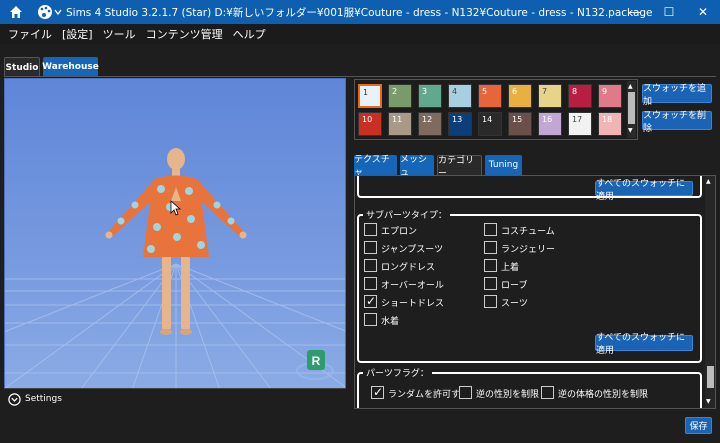 This screenshot has height=443, width=720. Describe the element at coordinates (400, 96) in the screenshot. I see `swatch-2: 2` at that location.